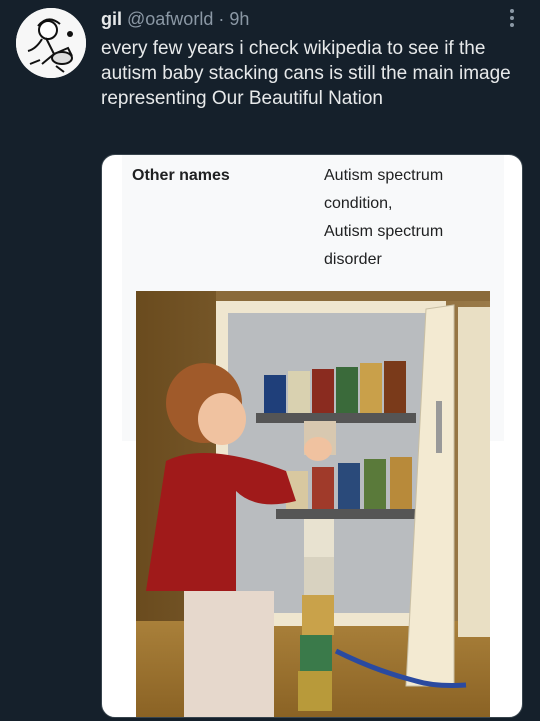  I want to click on more-vertical-icon, so click(512, 18).